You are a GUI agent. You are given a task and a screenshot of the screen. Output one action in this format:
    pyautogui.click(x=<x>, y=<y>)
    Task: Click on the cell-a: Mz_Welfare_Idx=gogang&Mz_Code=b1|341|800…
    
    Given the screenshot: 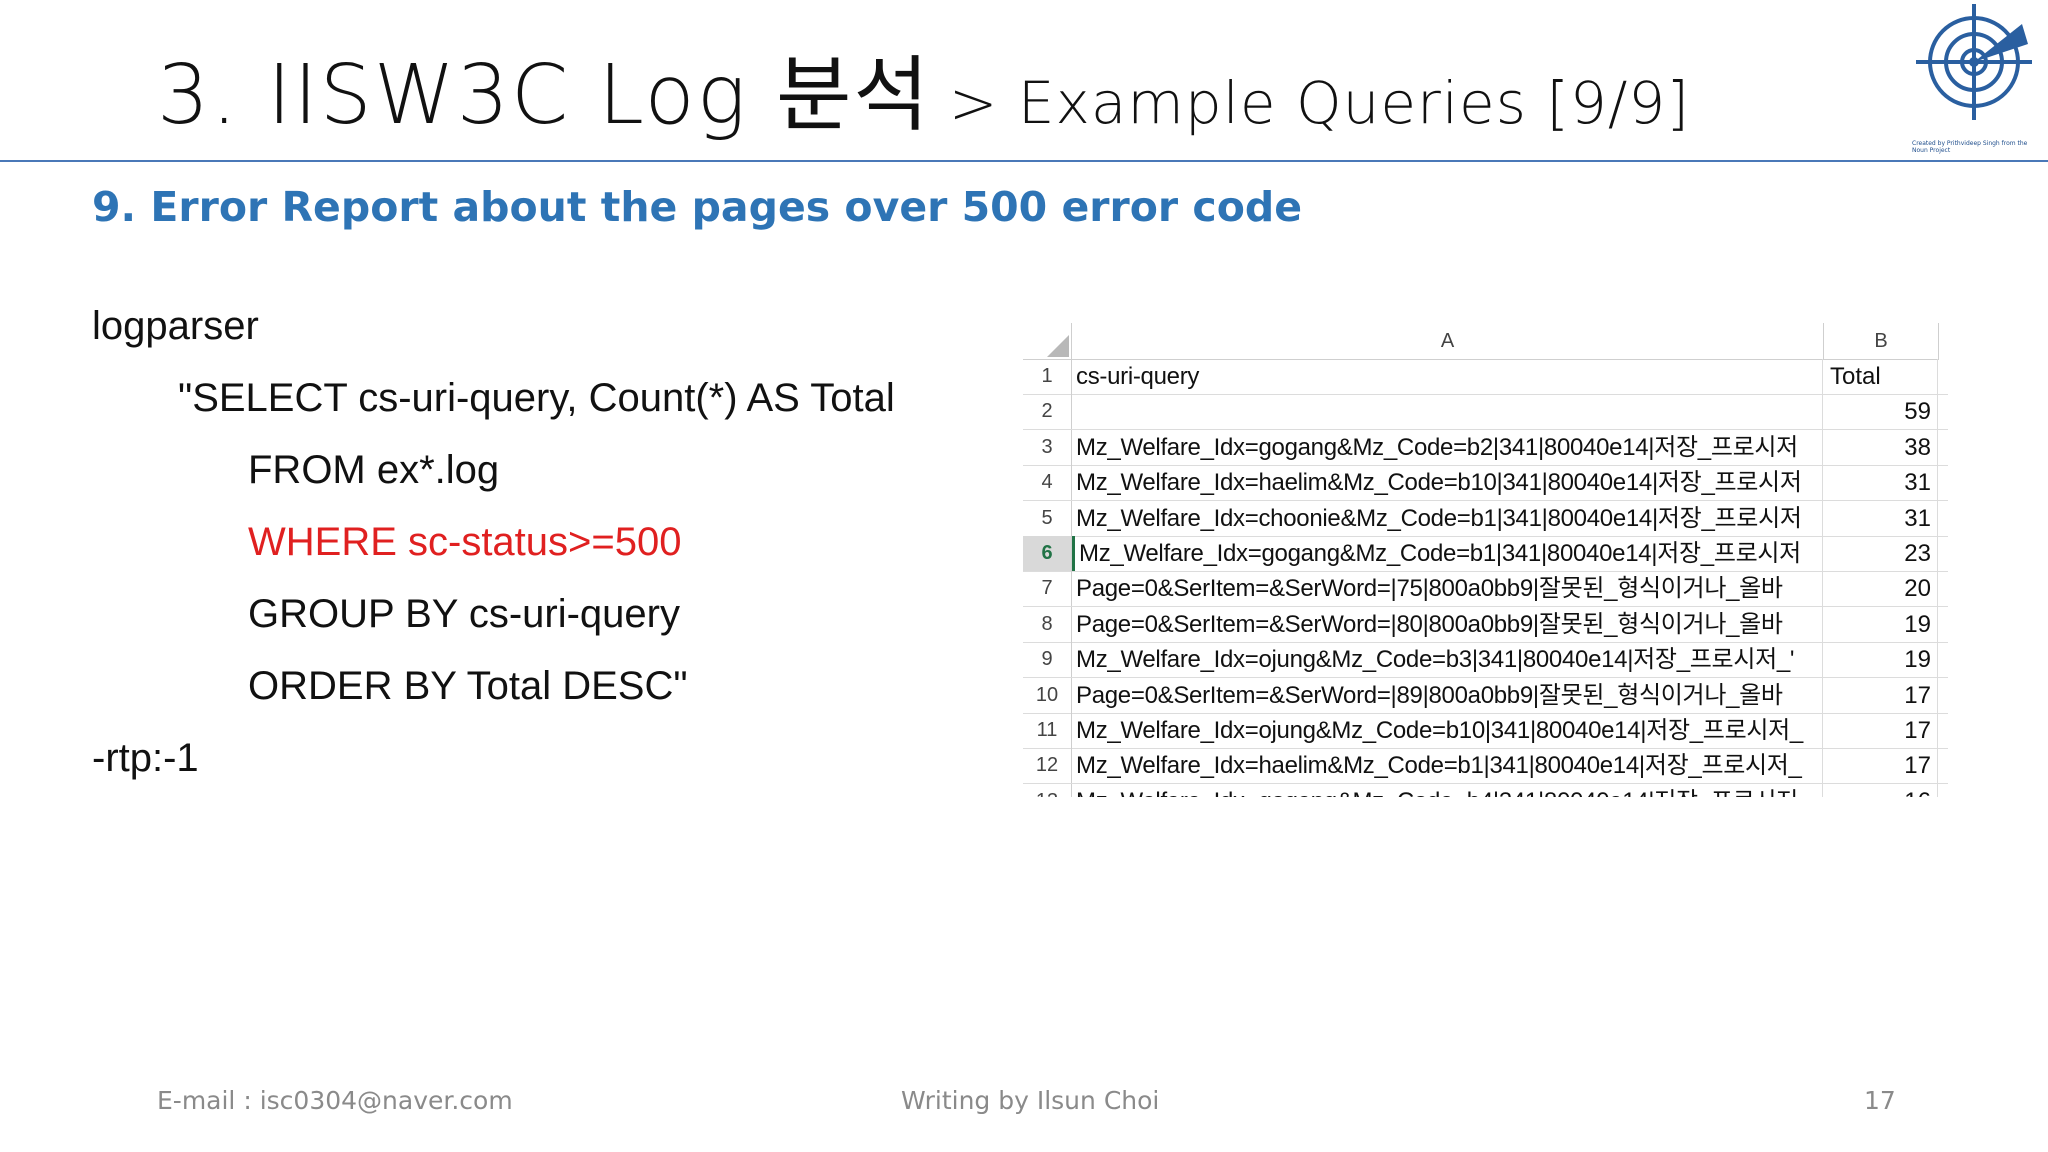 What is the action you would take?
    pyautogui.click(x=1447, y=553)
    